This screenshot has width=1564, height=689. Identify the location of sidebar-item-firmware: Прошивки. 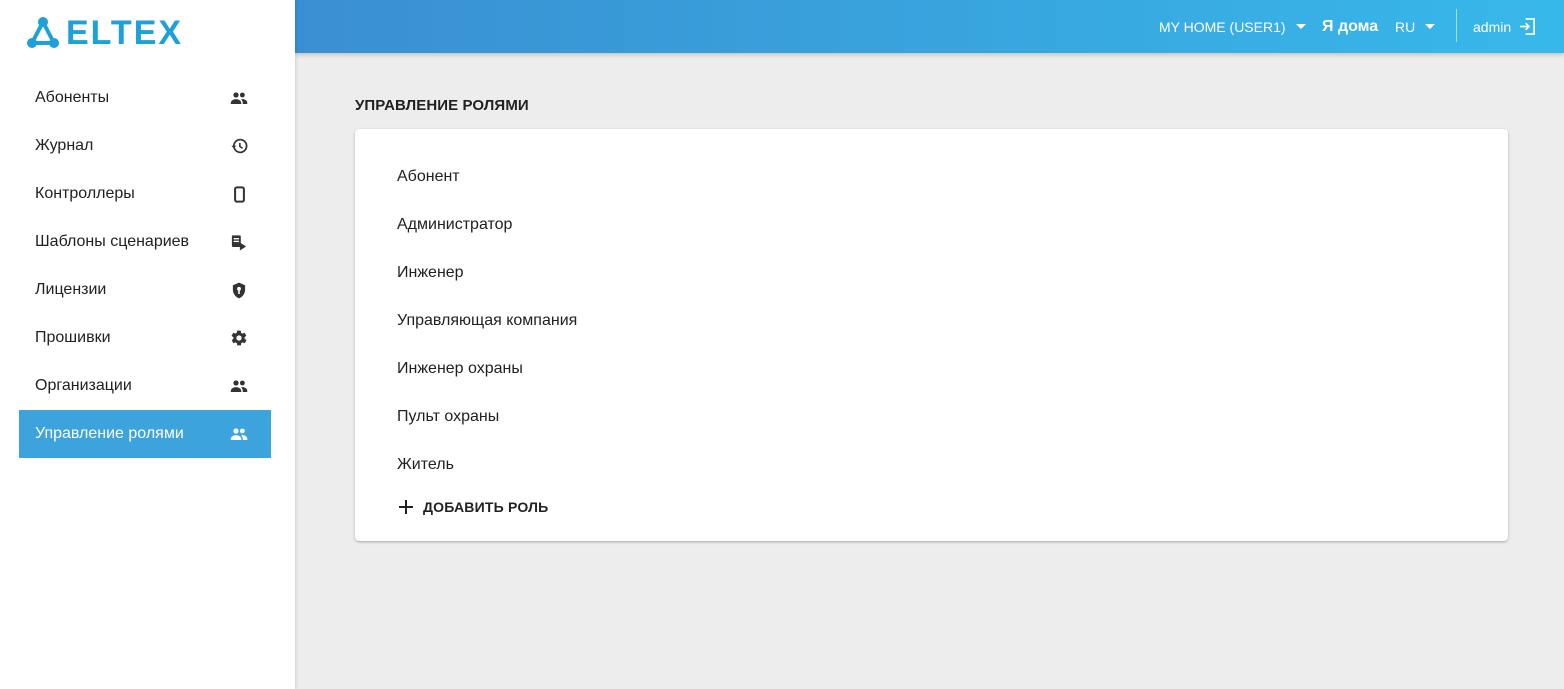
(145, 338).